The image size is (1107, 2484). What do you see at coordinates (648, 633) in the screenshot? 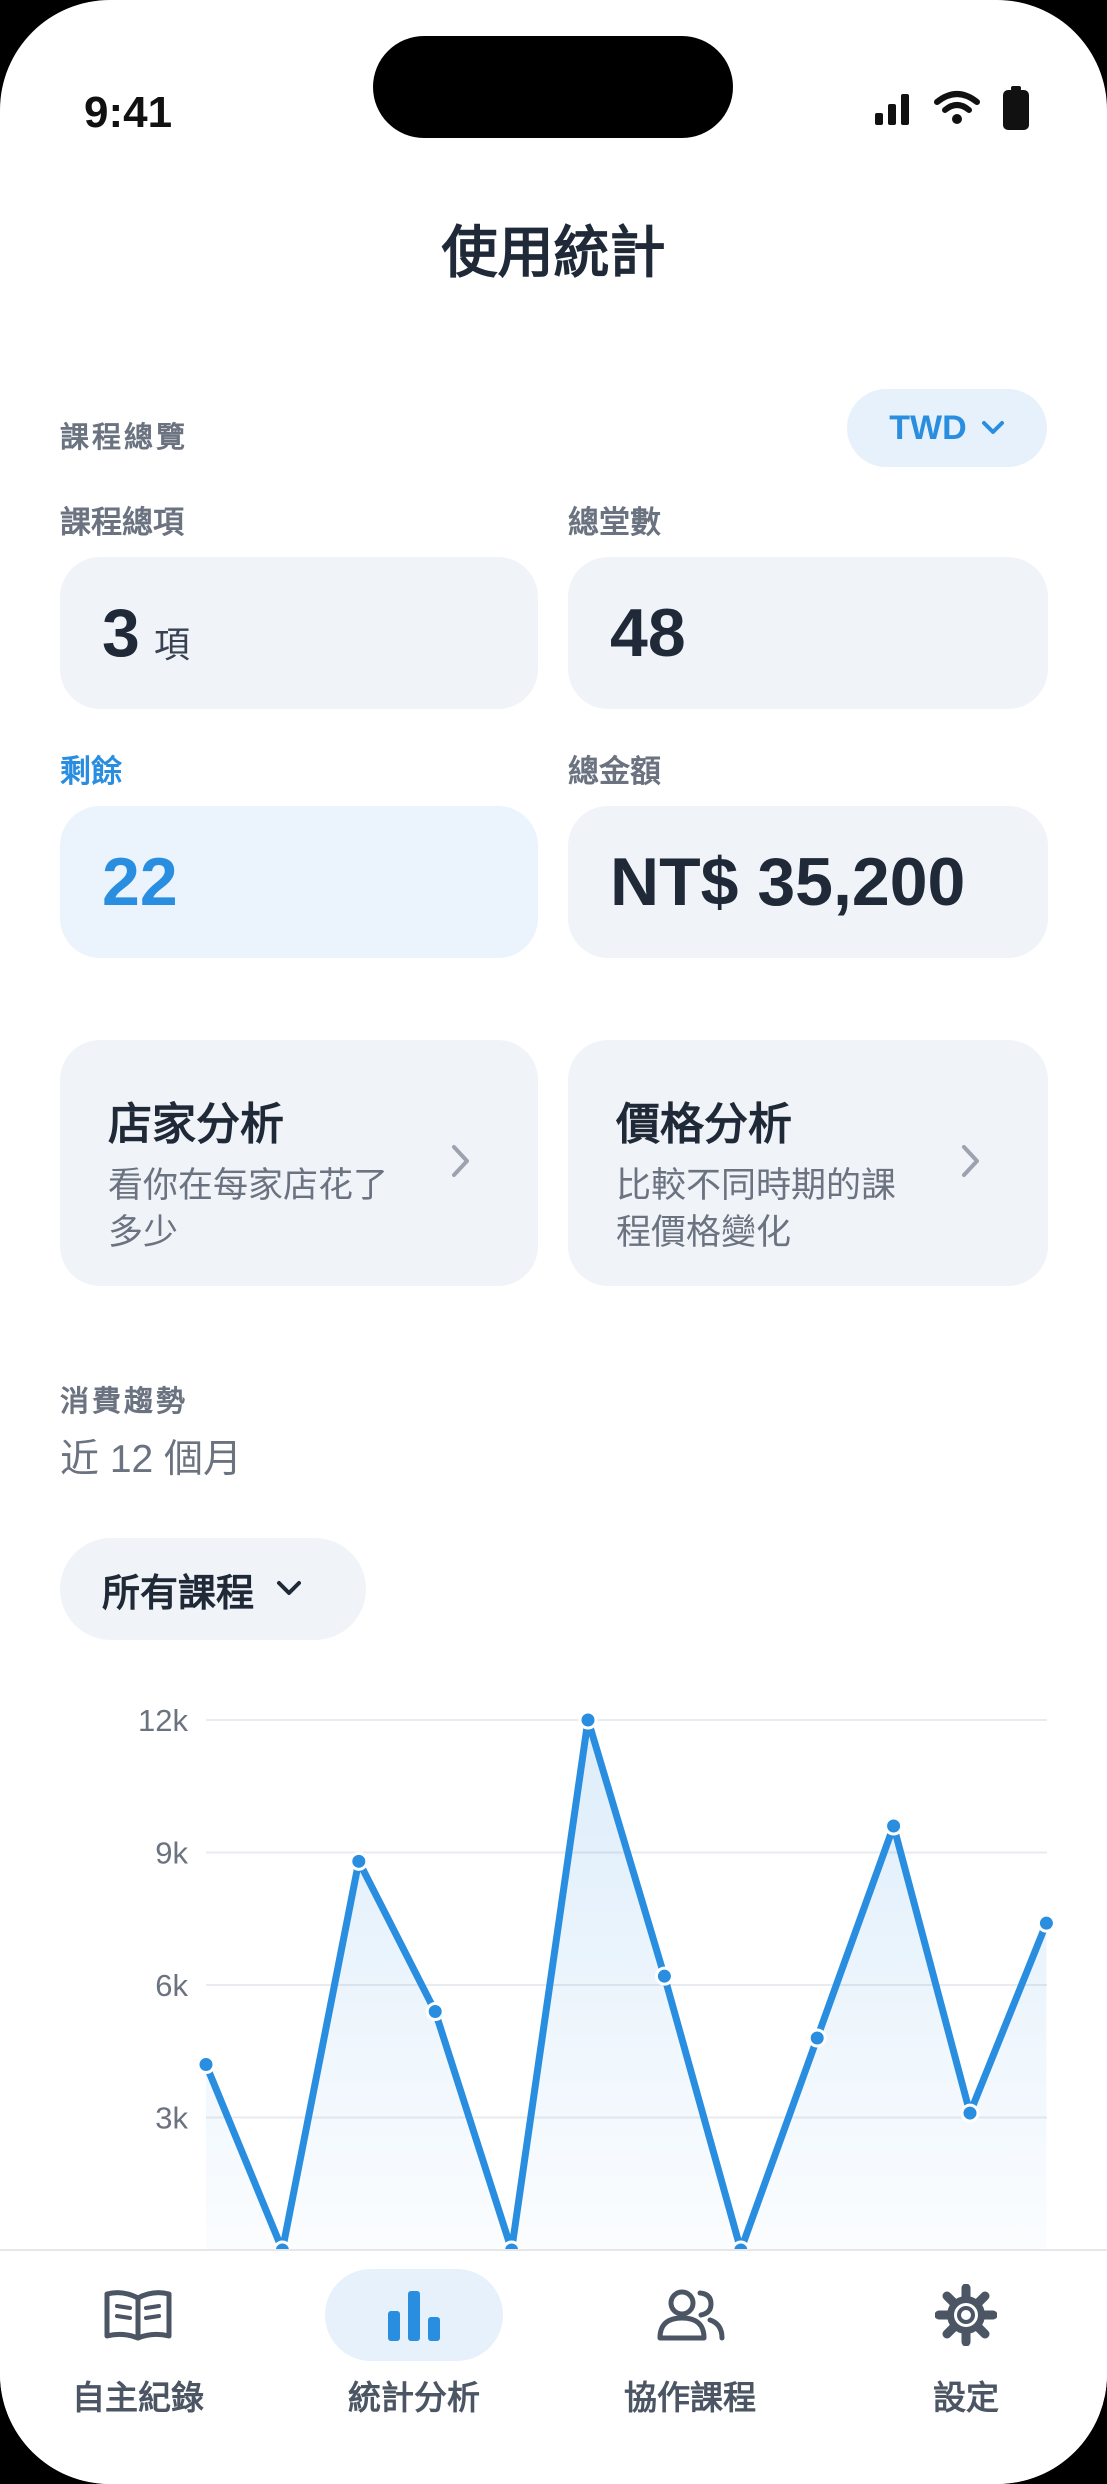
I see `total-sessions-value: 48` at bounding box center [648, 633].